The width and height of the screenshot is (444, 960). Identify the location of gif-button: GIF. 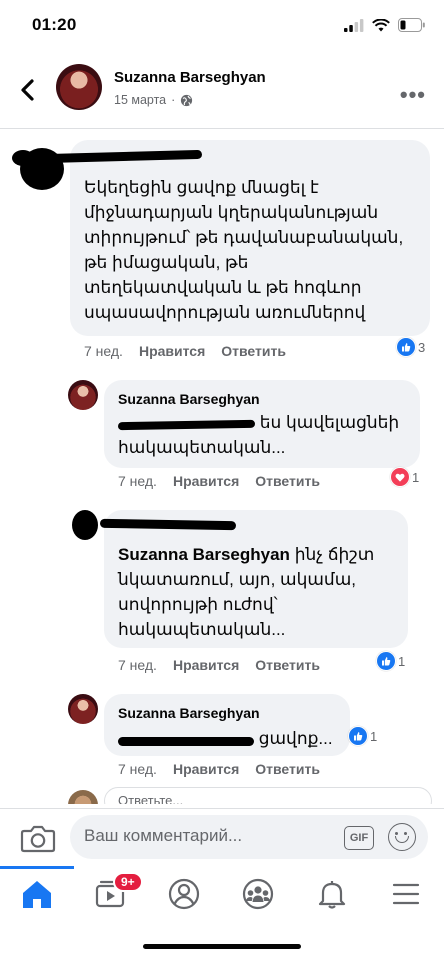
(359, 838).